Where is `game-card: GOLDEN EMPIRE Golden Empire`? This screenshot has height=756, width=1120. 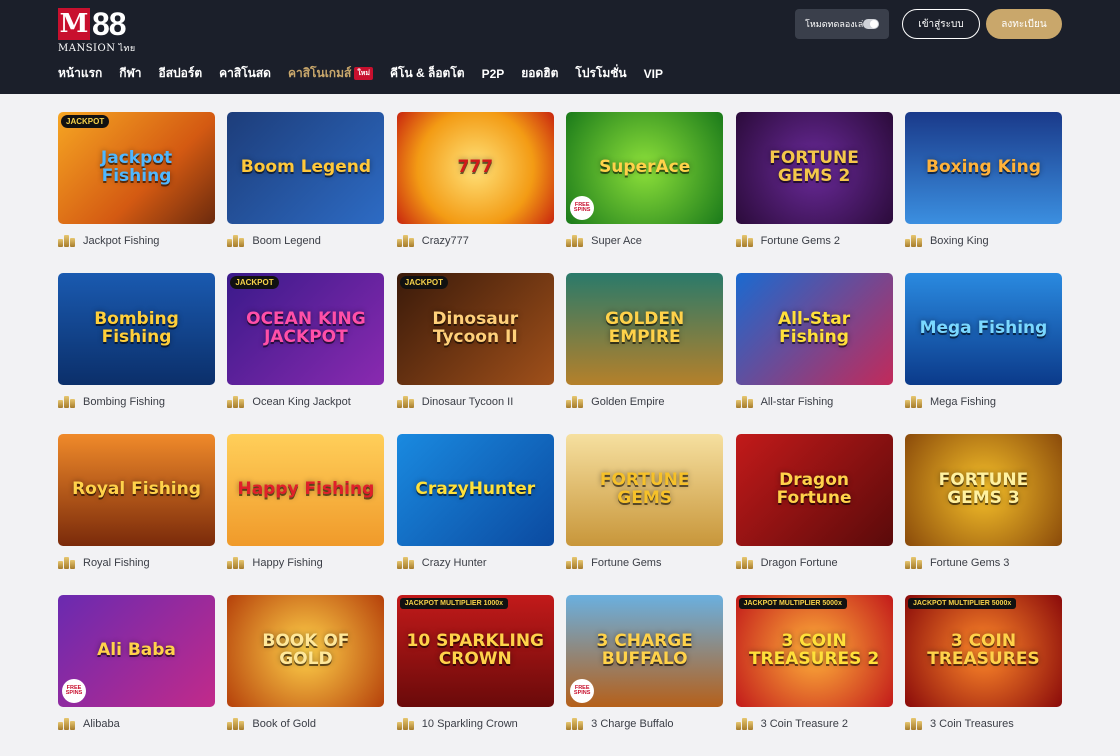 game-card: GOLDEN EMPIRE Golden Empire is located at coordinates (645, 353).